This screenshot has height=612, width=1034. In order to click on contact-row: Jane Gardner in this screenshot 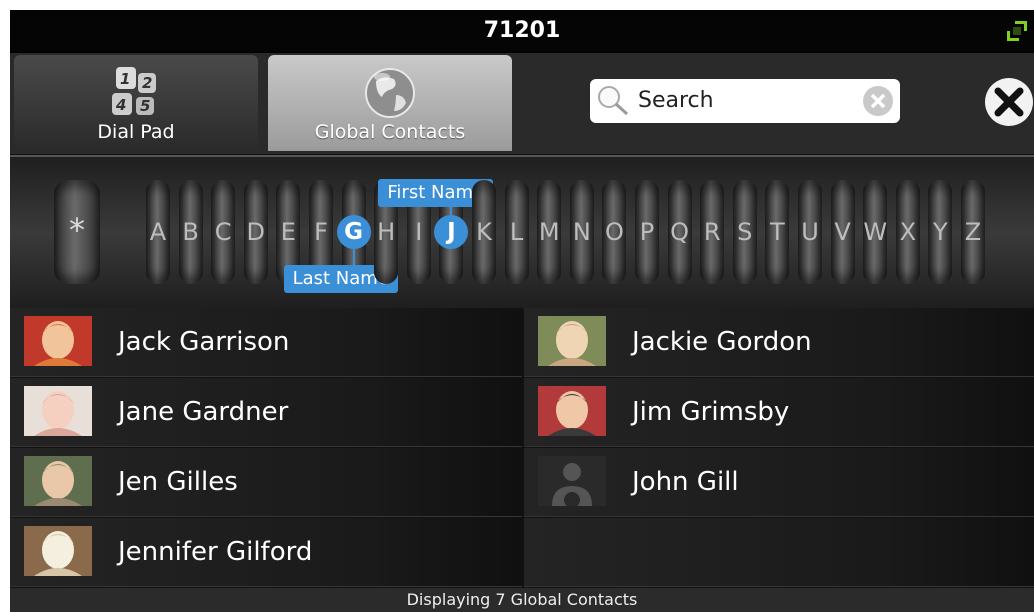, I will do `click(266, 412)`.